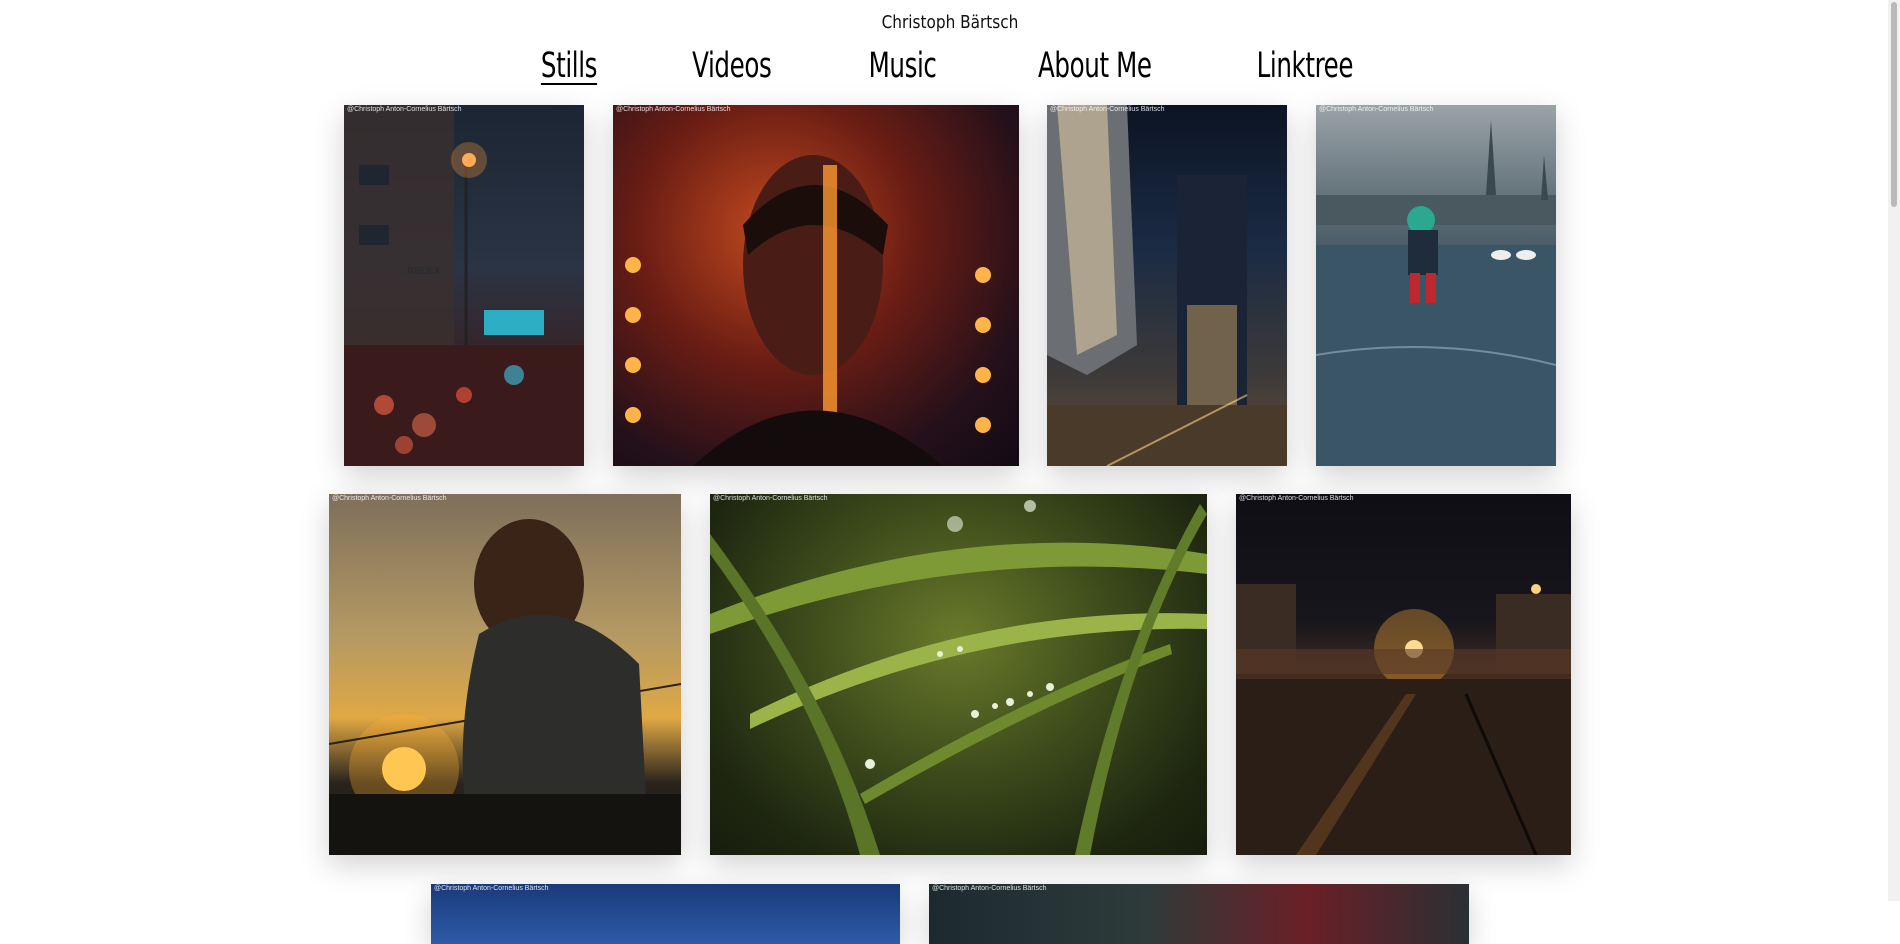  What do you see at coordinates (816, 285) in the screenshot?
I see `portrait-light-streaks-photo: @Christoph Anton-Cornelius Bärtsch` at bounding box center [816, 285].